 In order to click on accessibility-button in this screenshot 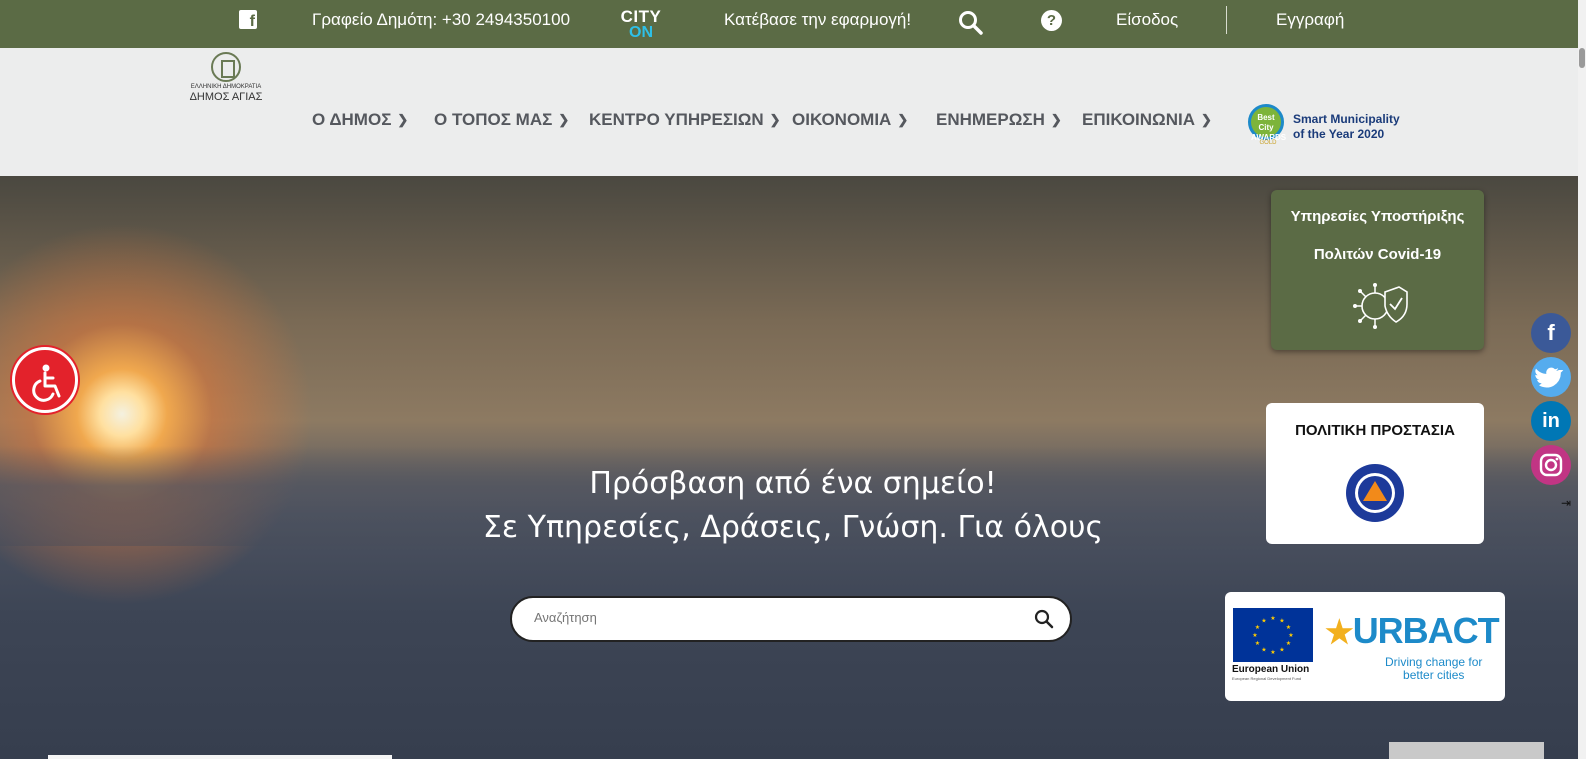, I will do `click(45, 380)`.